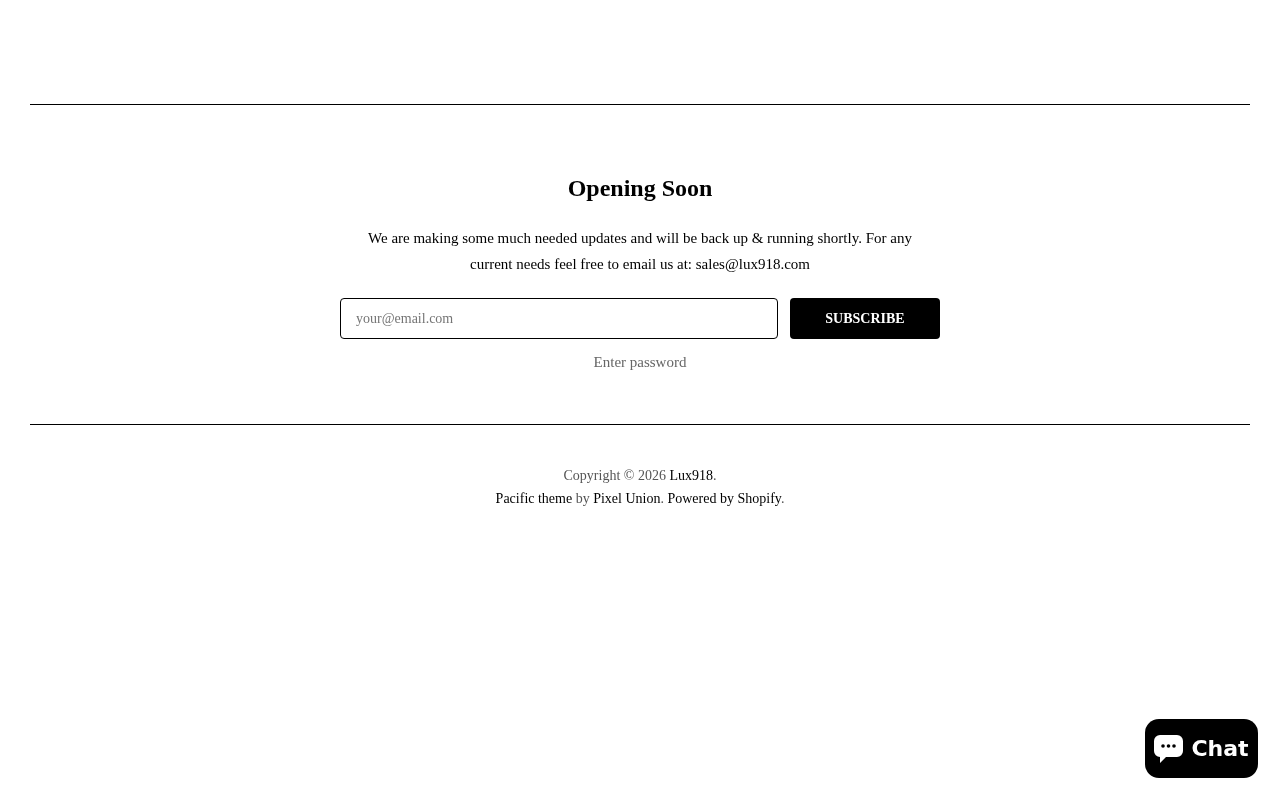  What do you see at coordinates (1201, 748) in the screenshot?
I see `chat-button: Chat` at bounding box center [1201, 748].